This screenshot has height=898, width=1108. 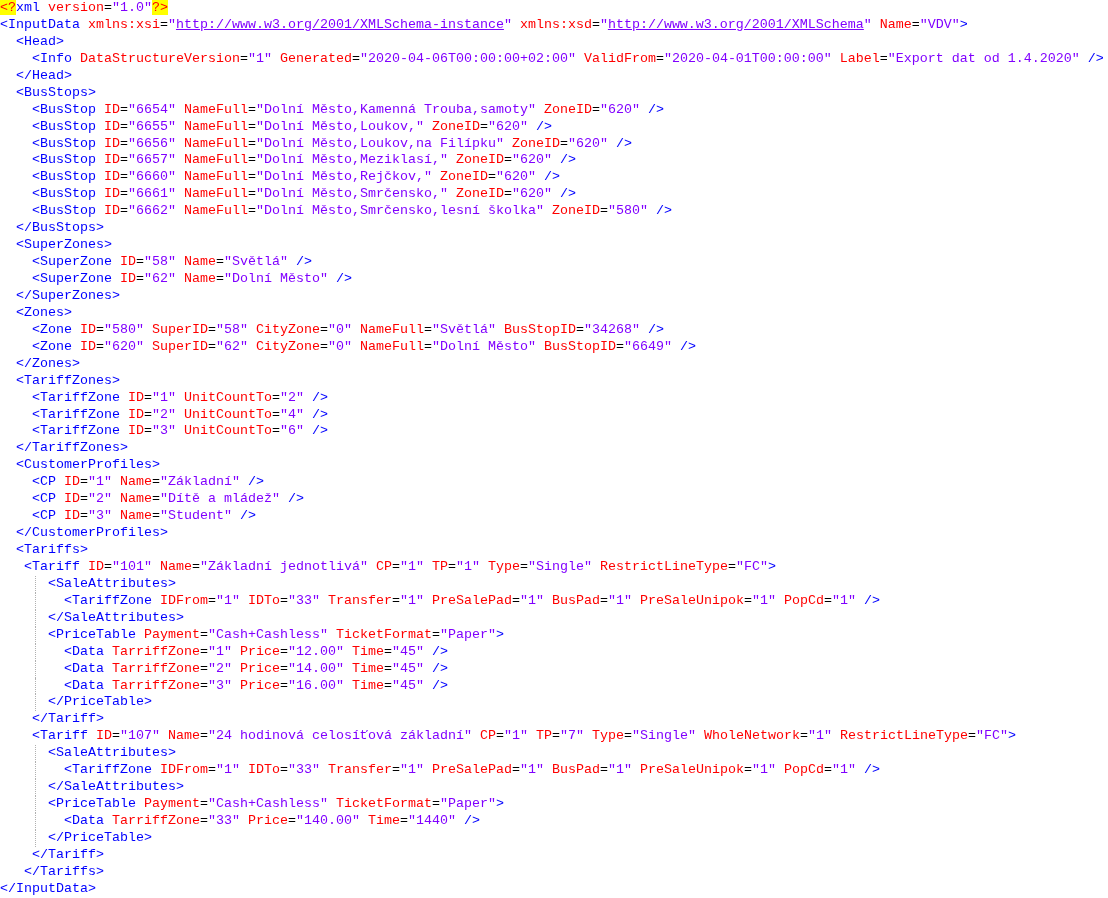 I want to click on code-line: <Data TarriffZone="1" Price="12.00" Time="45" />, so click(x=255, y=651).